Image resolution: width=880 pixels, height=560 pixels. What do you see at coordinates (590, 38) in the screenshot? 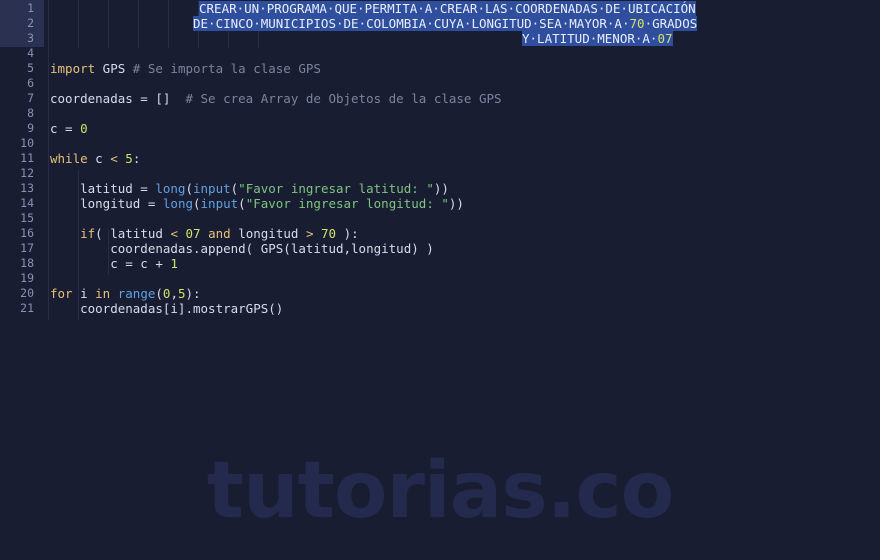
I see `comment-text: Y·LATITUD·MENOR·A·` at bounding box center [590, 38].